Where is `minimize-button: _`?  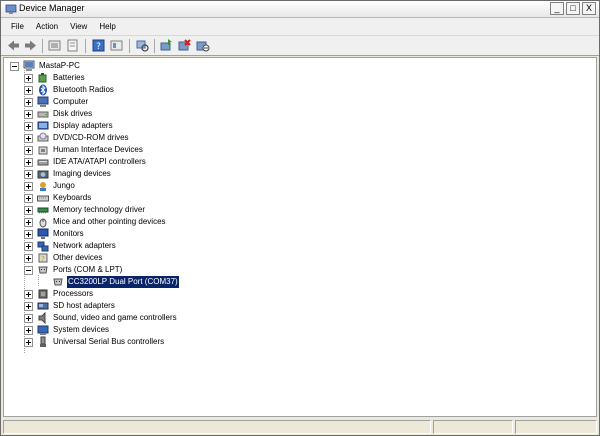
minimize-button: _ is located at coordinates (557, 8).